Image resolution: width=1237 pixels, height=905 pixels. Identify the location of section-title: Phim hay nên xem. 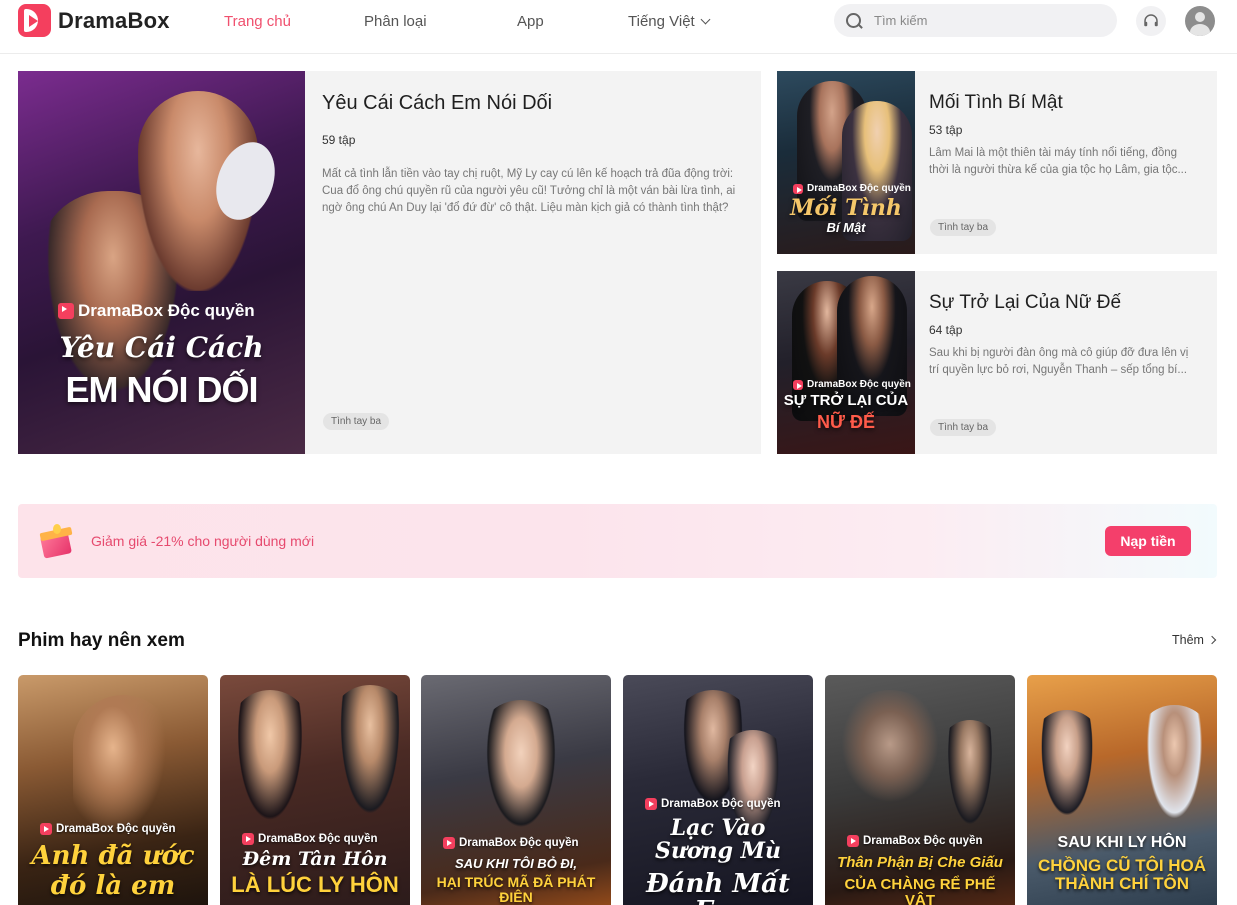
(101, 640).